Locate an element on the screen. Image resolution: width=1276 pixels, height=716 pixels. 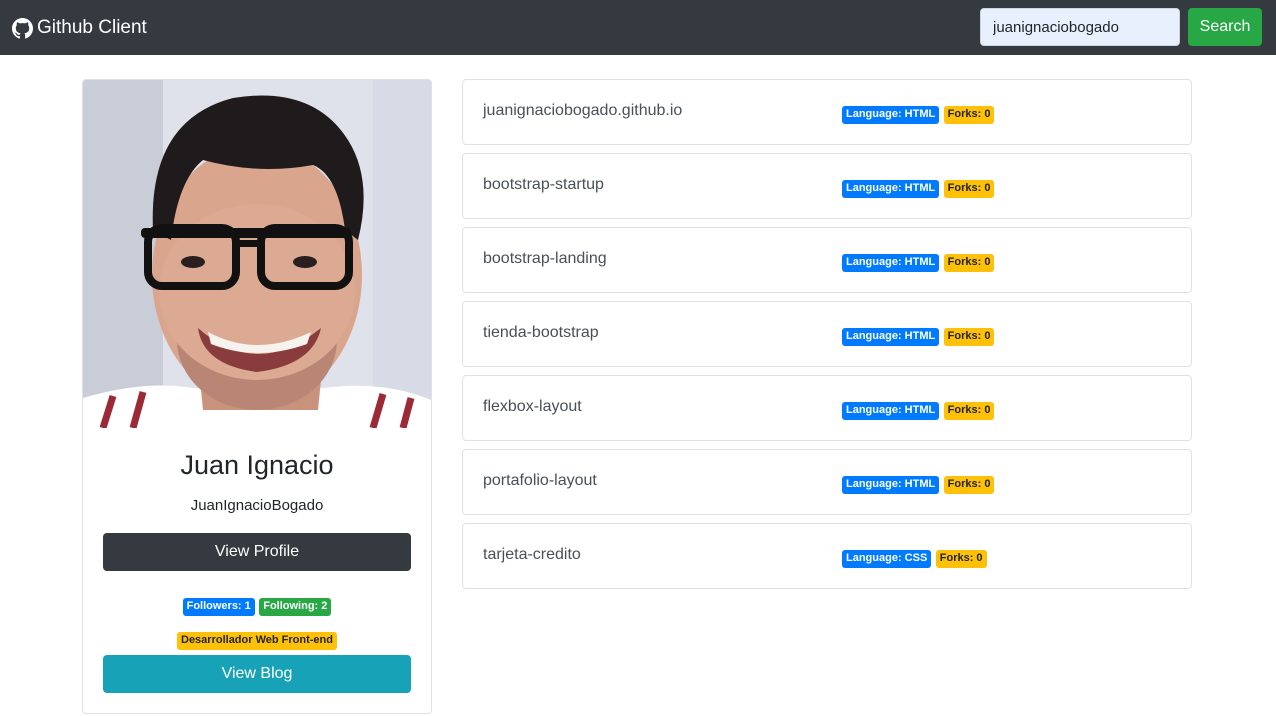
followers-badge: Followers: 1 is located at coordinates (218, 607).